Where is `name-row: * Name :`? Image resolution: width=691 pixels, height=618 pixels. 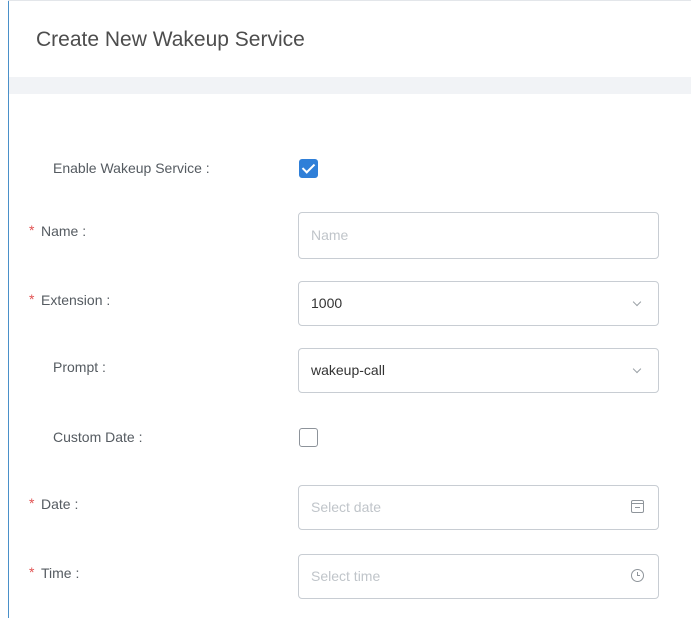 name-row: * Name : is located at coordinates (350, 235).